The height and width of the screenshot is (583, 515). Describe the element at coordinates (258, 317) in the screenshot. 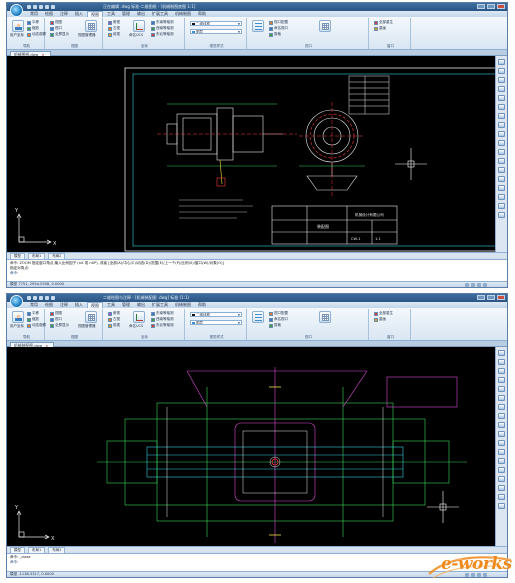

I see `layer-button` at that location.